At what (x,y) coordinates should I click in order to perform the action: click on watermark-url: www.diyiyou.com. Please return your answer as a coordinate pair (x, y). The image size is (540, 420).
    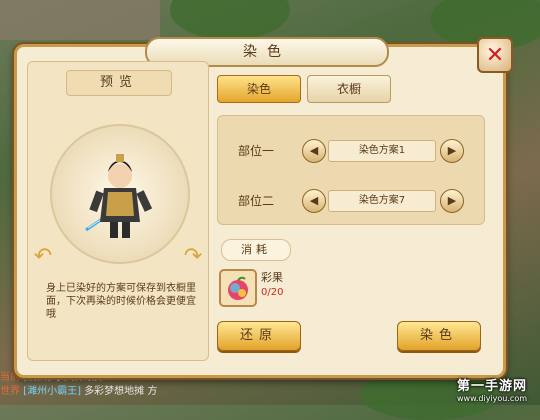
    Looking at the image, I should click on (492, 398).